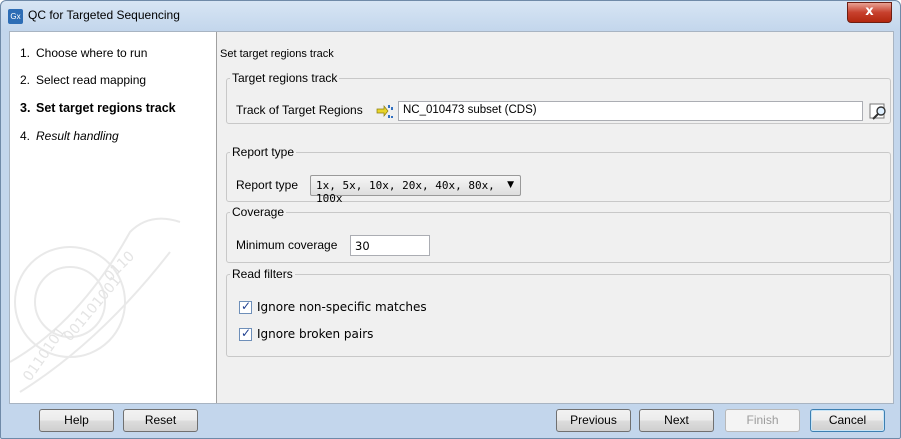 Image resolution: width=901 pixels, height=439 pixels. Describe the element at coordinates (510, 185) in the screenshot. I see `chevron-down-icon: ▼` at that location.